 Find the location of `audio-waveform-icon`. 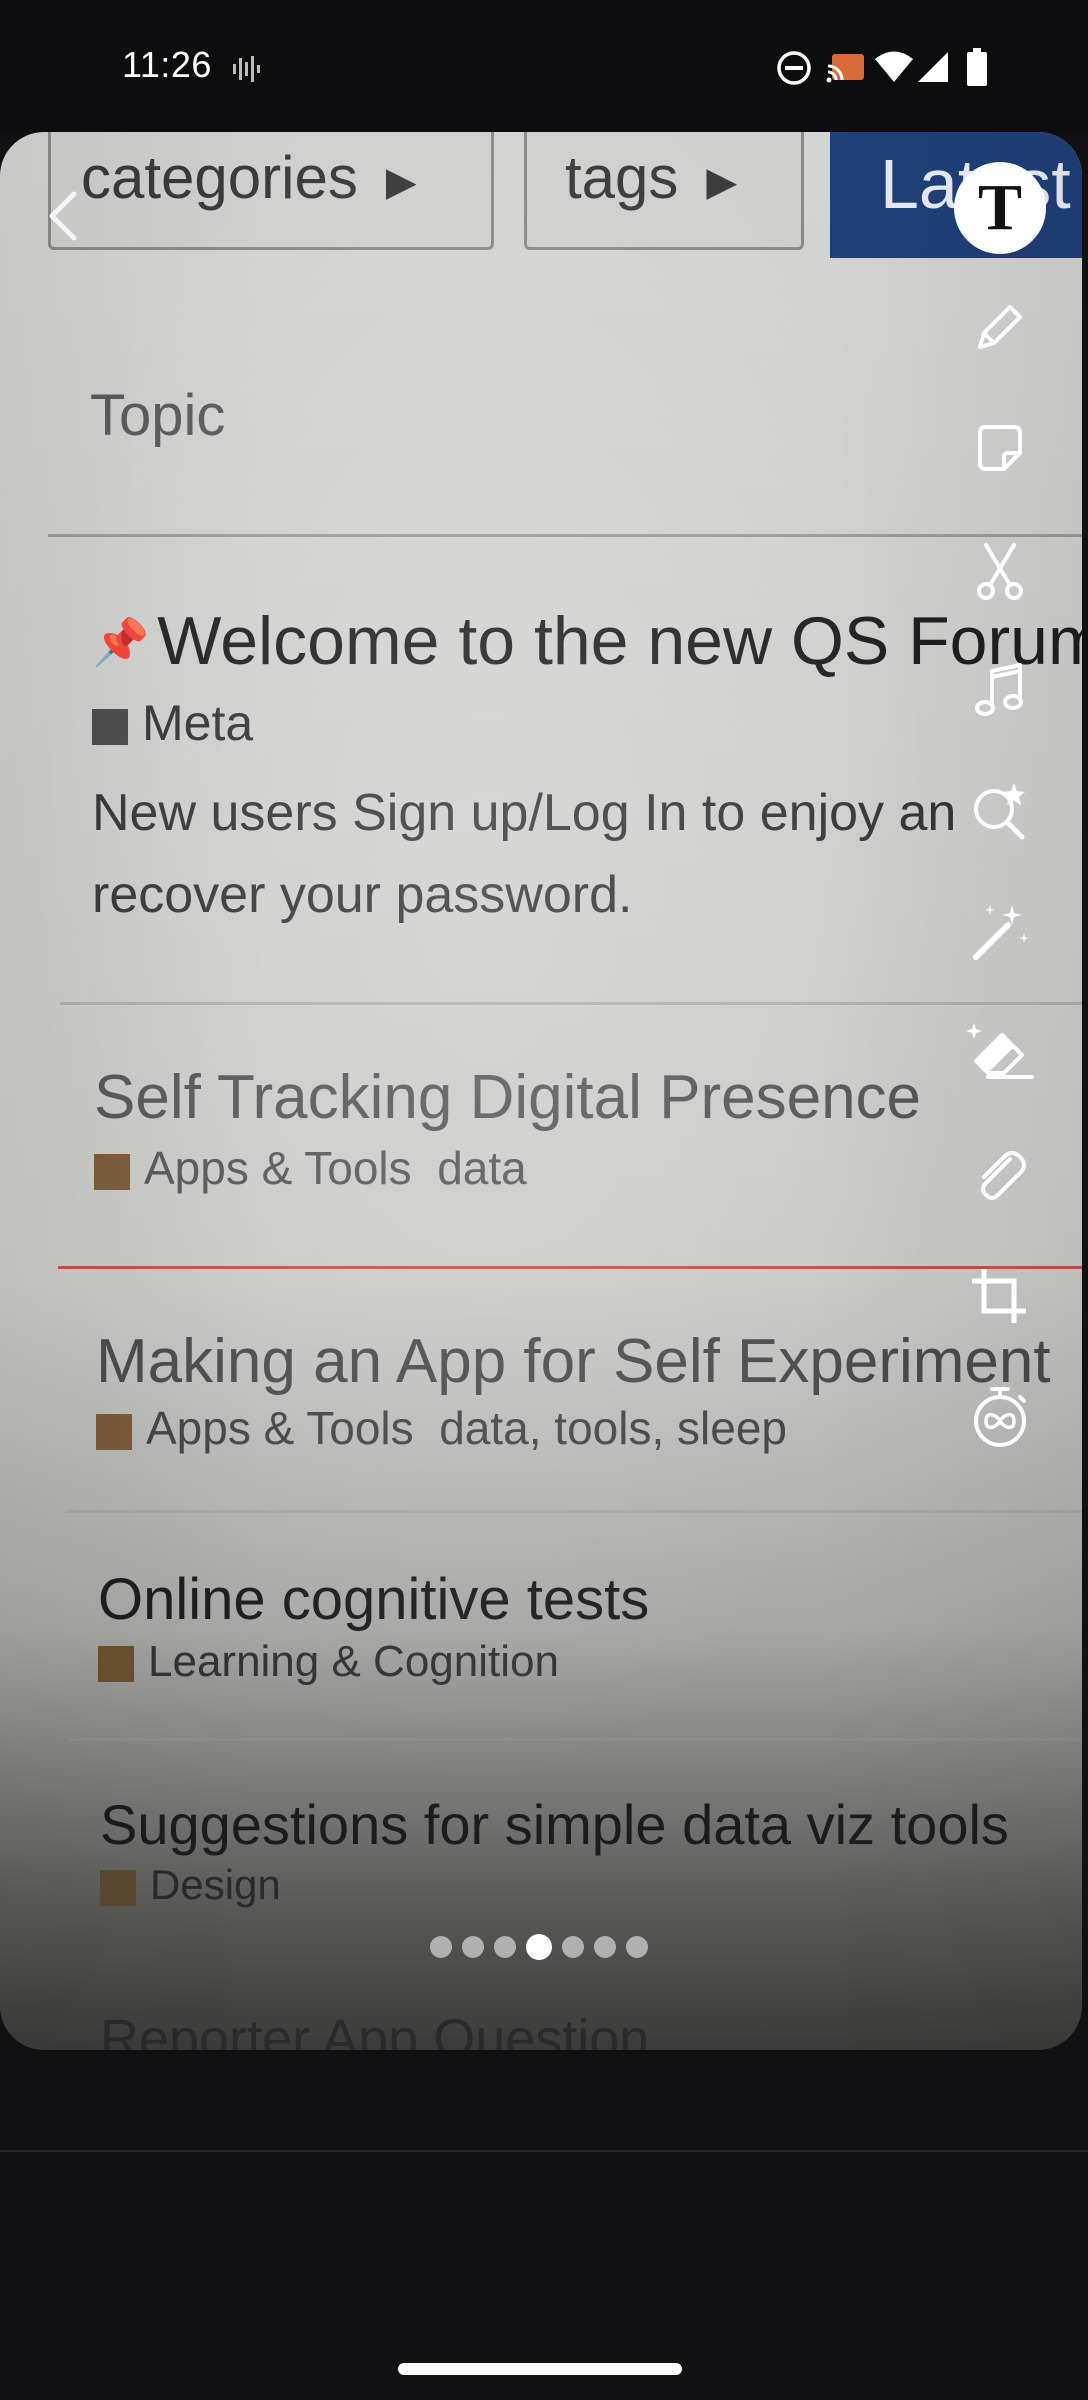

audio-waveform-icon is located at coordinates (246, 69).